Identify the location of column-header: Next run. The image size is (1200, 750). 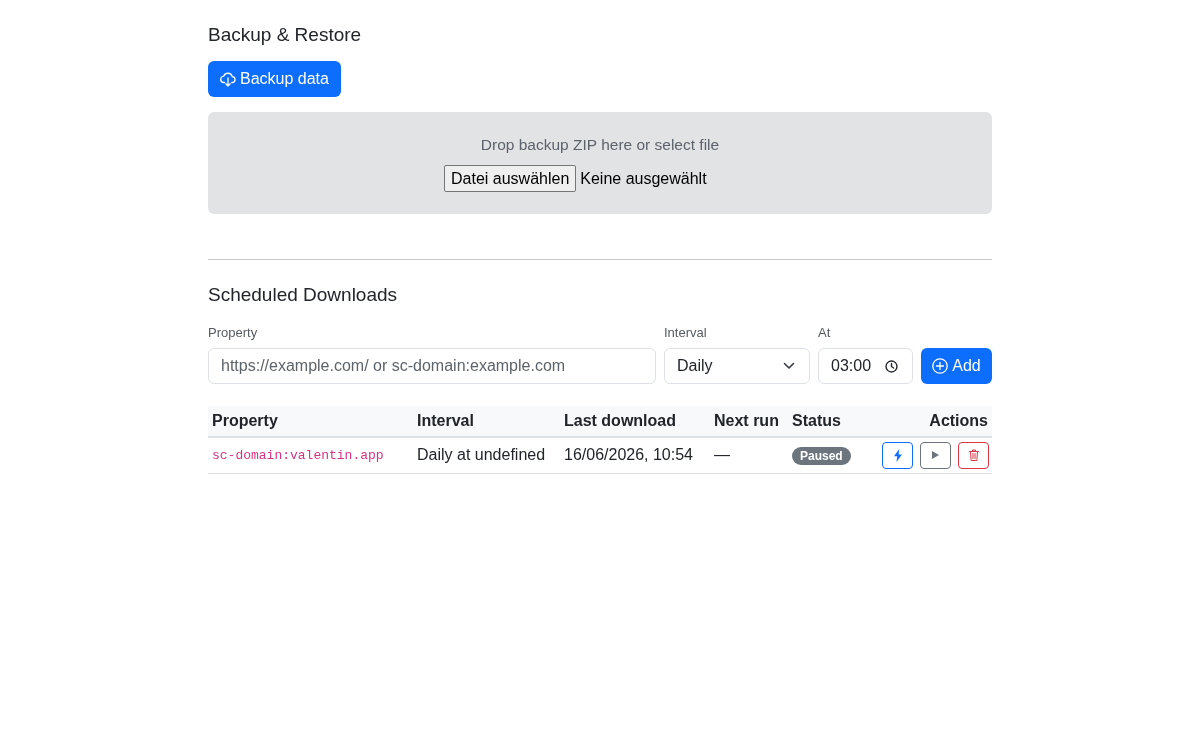
(749, 421).